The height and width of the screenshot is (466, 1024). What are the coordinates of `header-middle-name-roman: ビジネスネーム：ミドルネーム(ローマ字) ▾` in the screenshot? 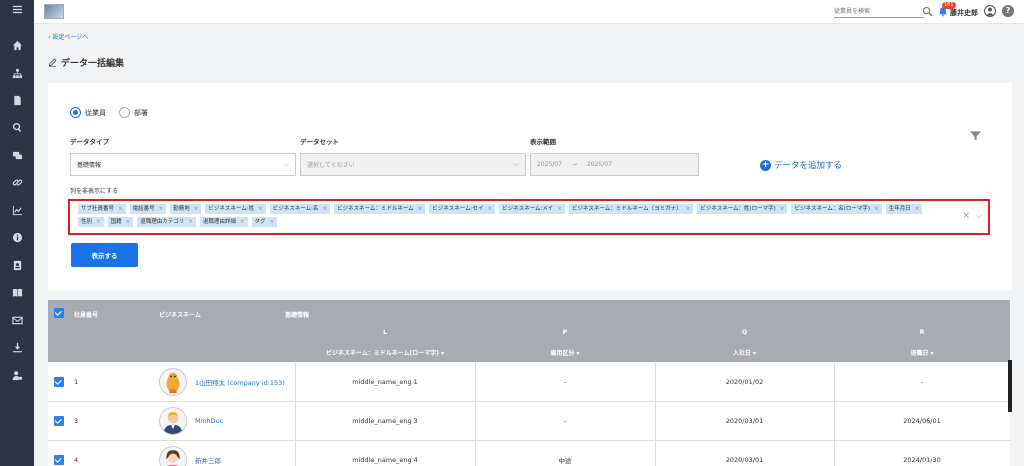 It's located at (385, 352).